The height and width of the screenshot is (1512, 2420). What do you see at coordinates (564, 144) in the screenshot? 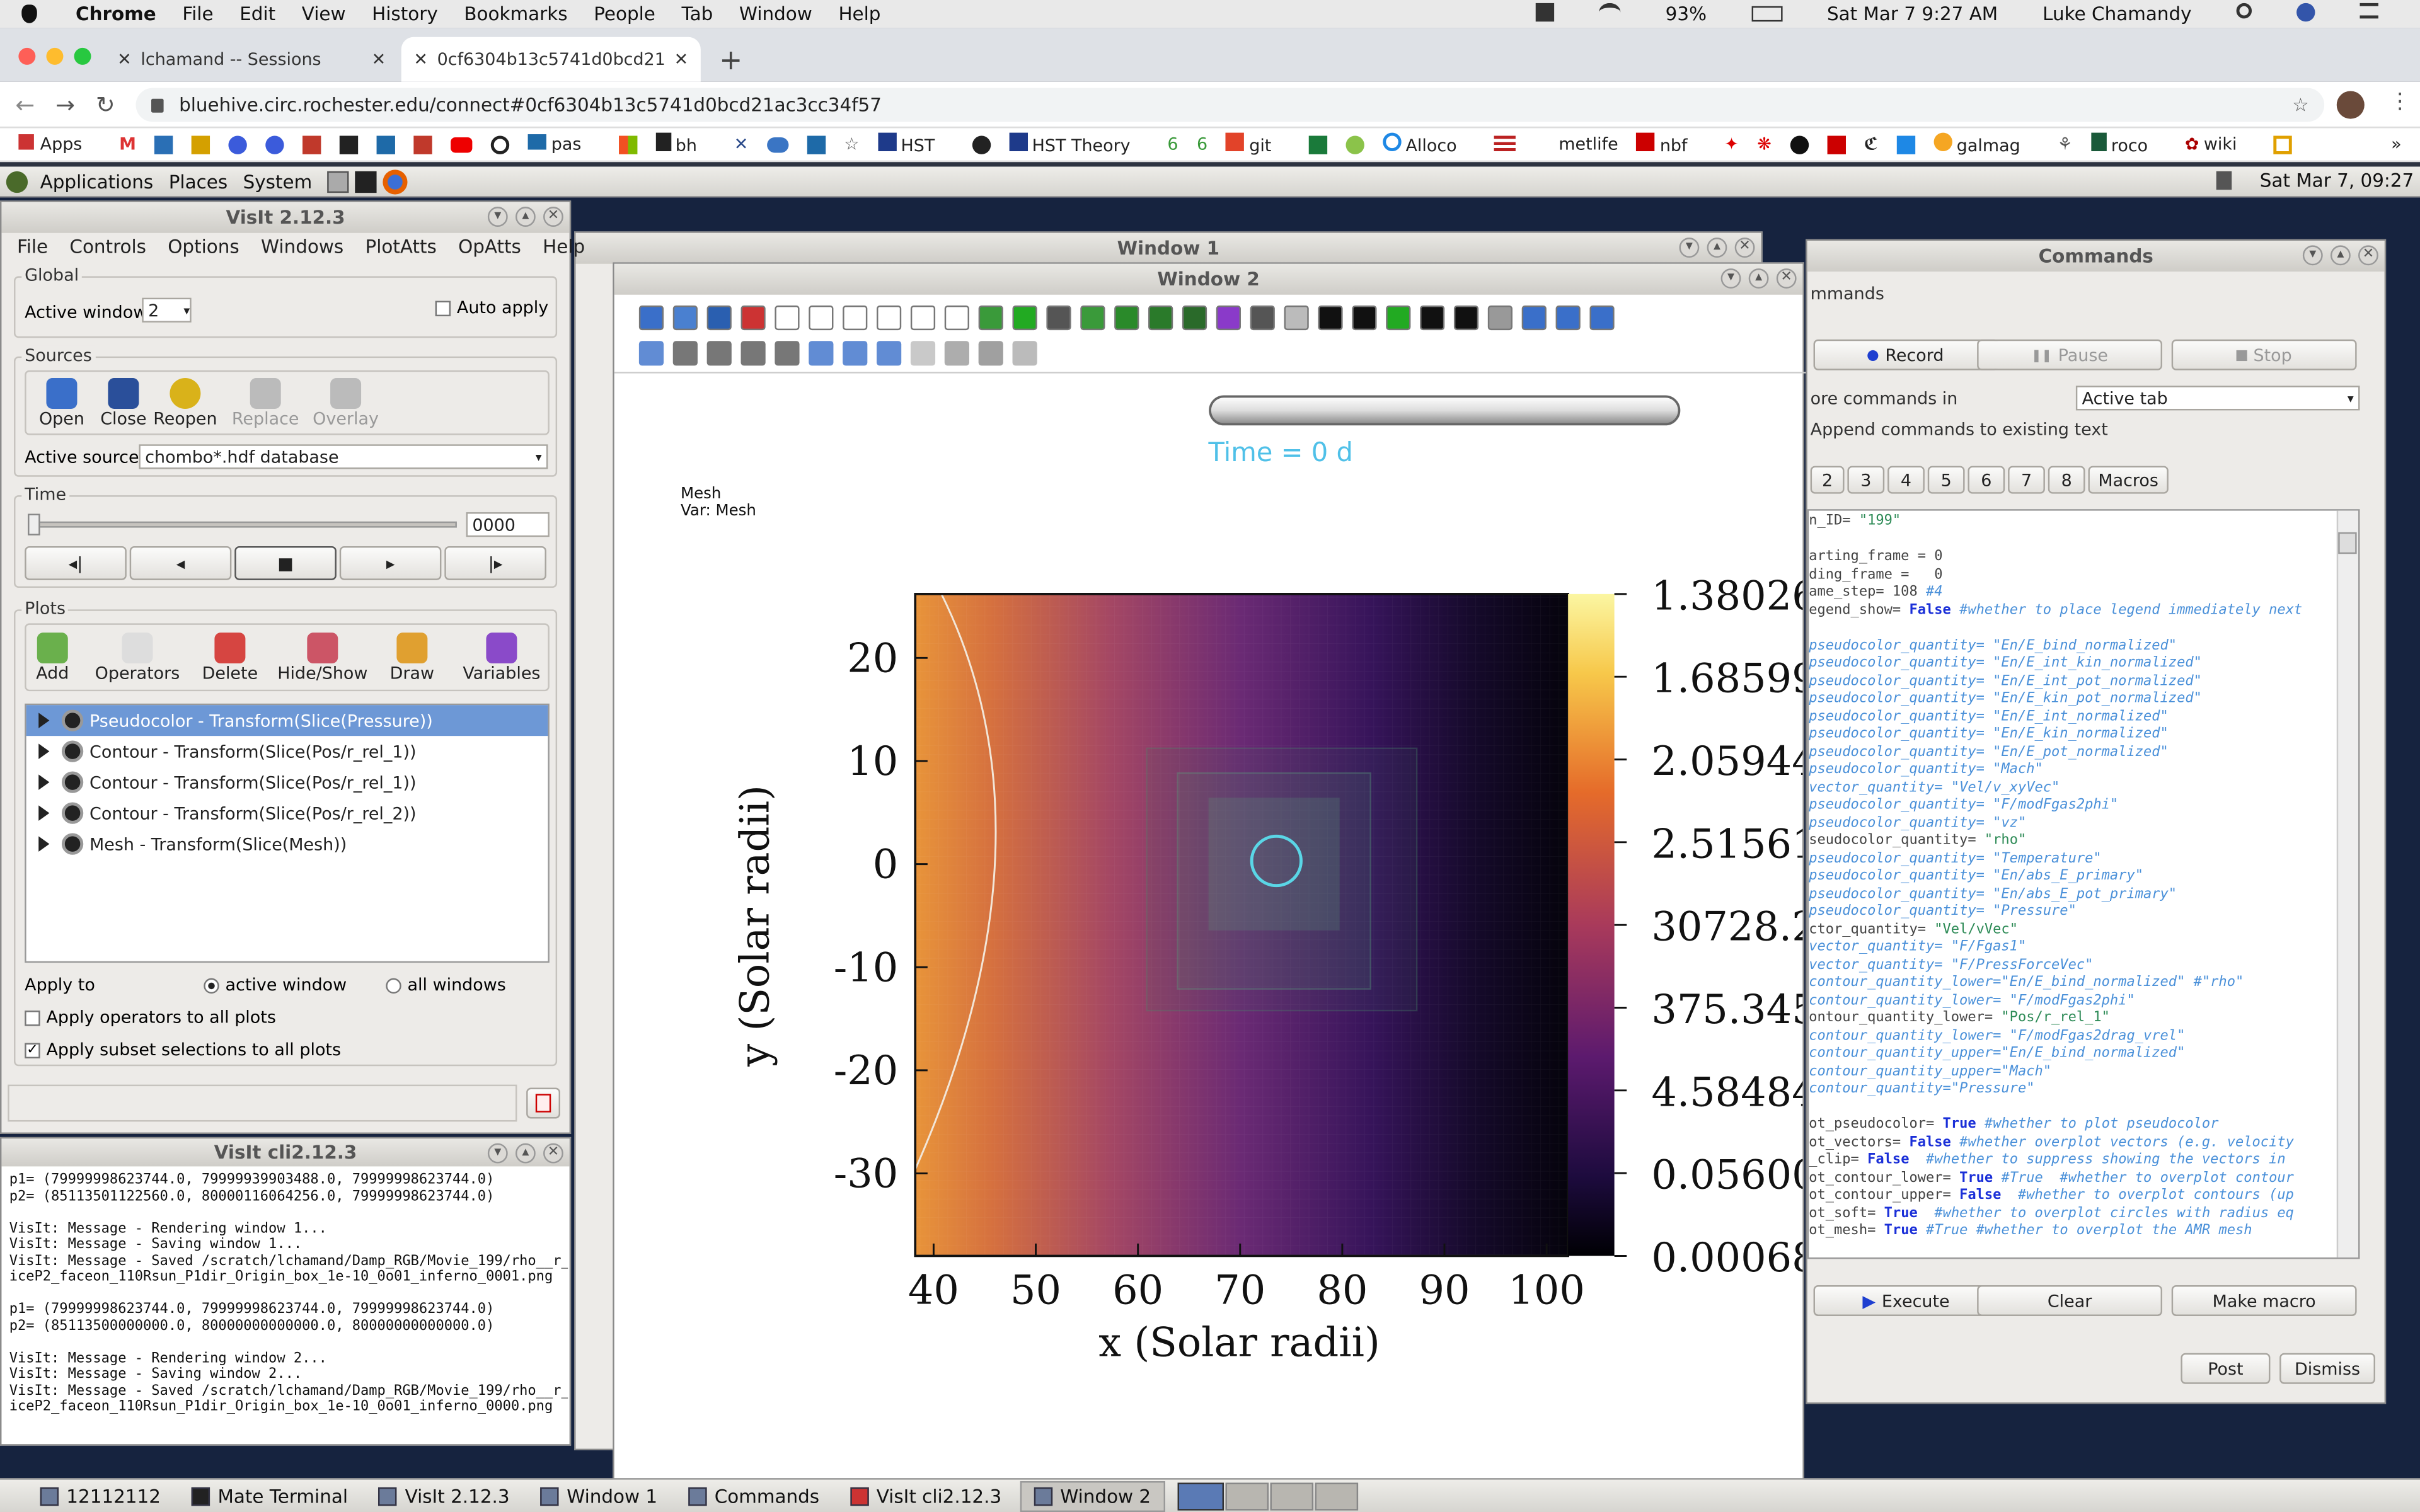
I see `bookmark-pas: pas` at bounding box center [564, 144].